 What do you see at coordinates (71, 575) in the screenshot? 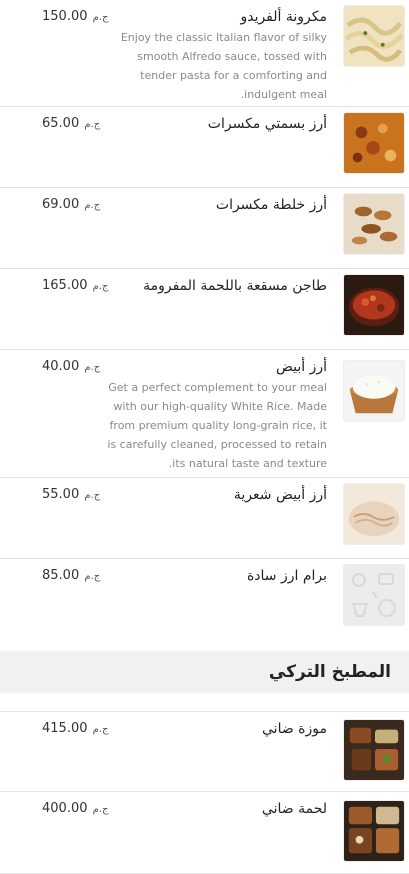
I see `item-price: 85.00 ج.م` at bounding box center [71, 575].